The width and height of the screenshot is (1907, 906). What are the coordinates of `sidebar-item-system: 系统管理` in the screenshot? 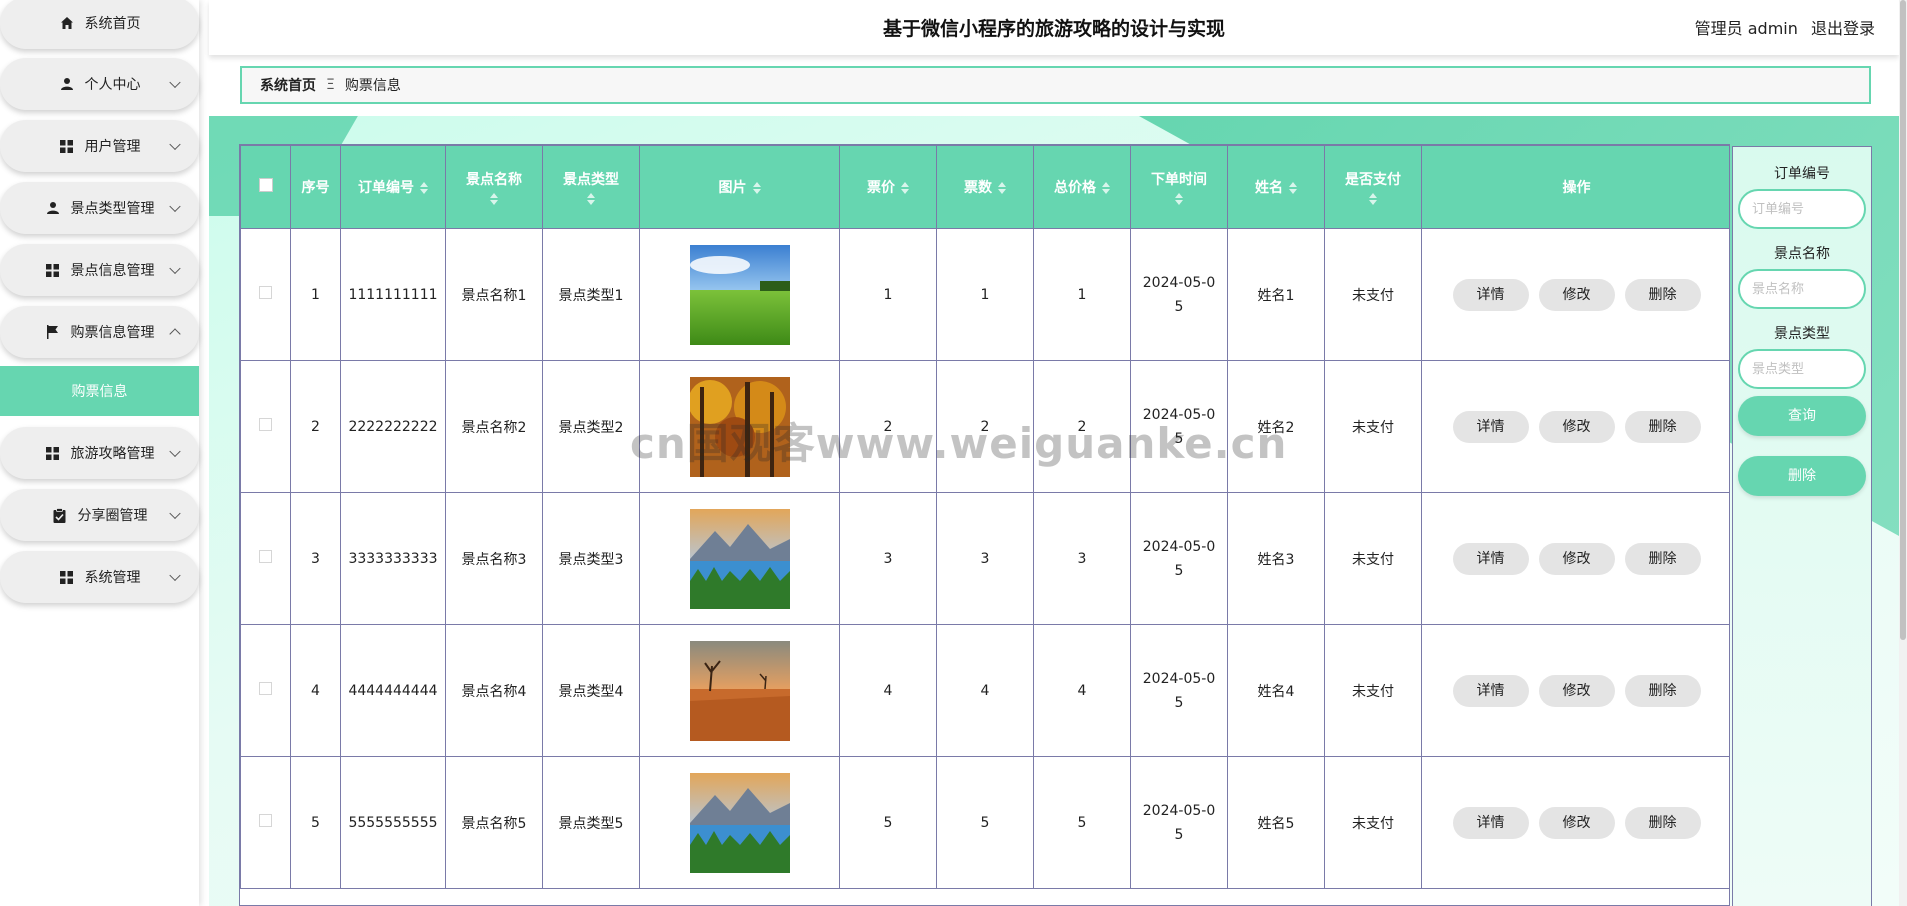 It's located at (99, 577).